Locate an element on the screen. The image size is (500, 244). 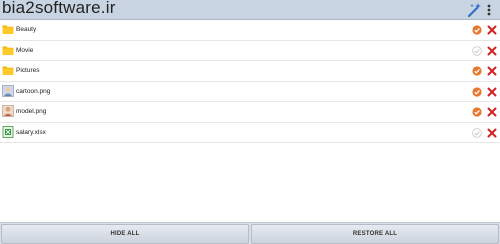
file-name: salary.xlsx is located at coordinates (31, 132).